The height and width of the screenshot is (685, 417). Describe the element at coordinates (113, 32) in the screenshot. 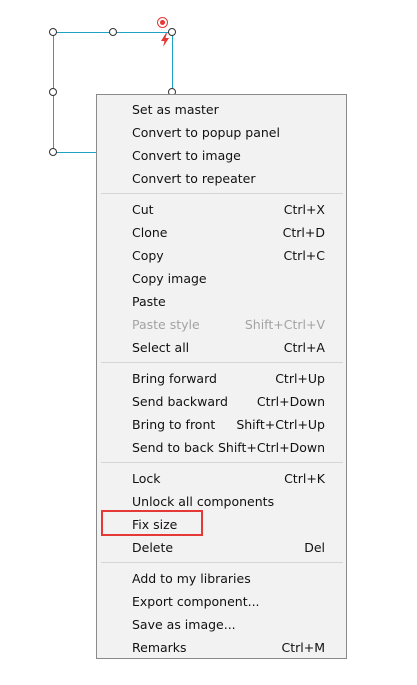

I see `resize-handle-top-middle` at that location.